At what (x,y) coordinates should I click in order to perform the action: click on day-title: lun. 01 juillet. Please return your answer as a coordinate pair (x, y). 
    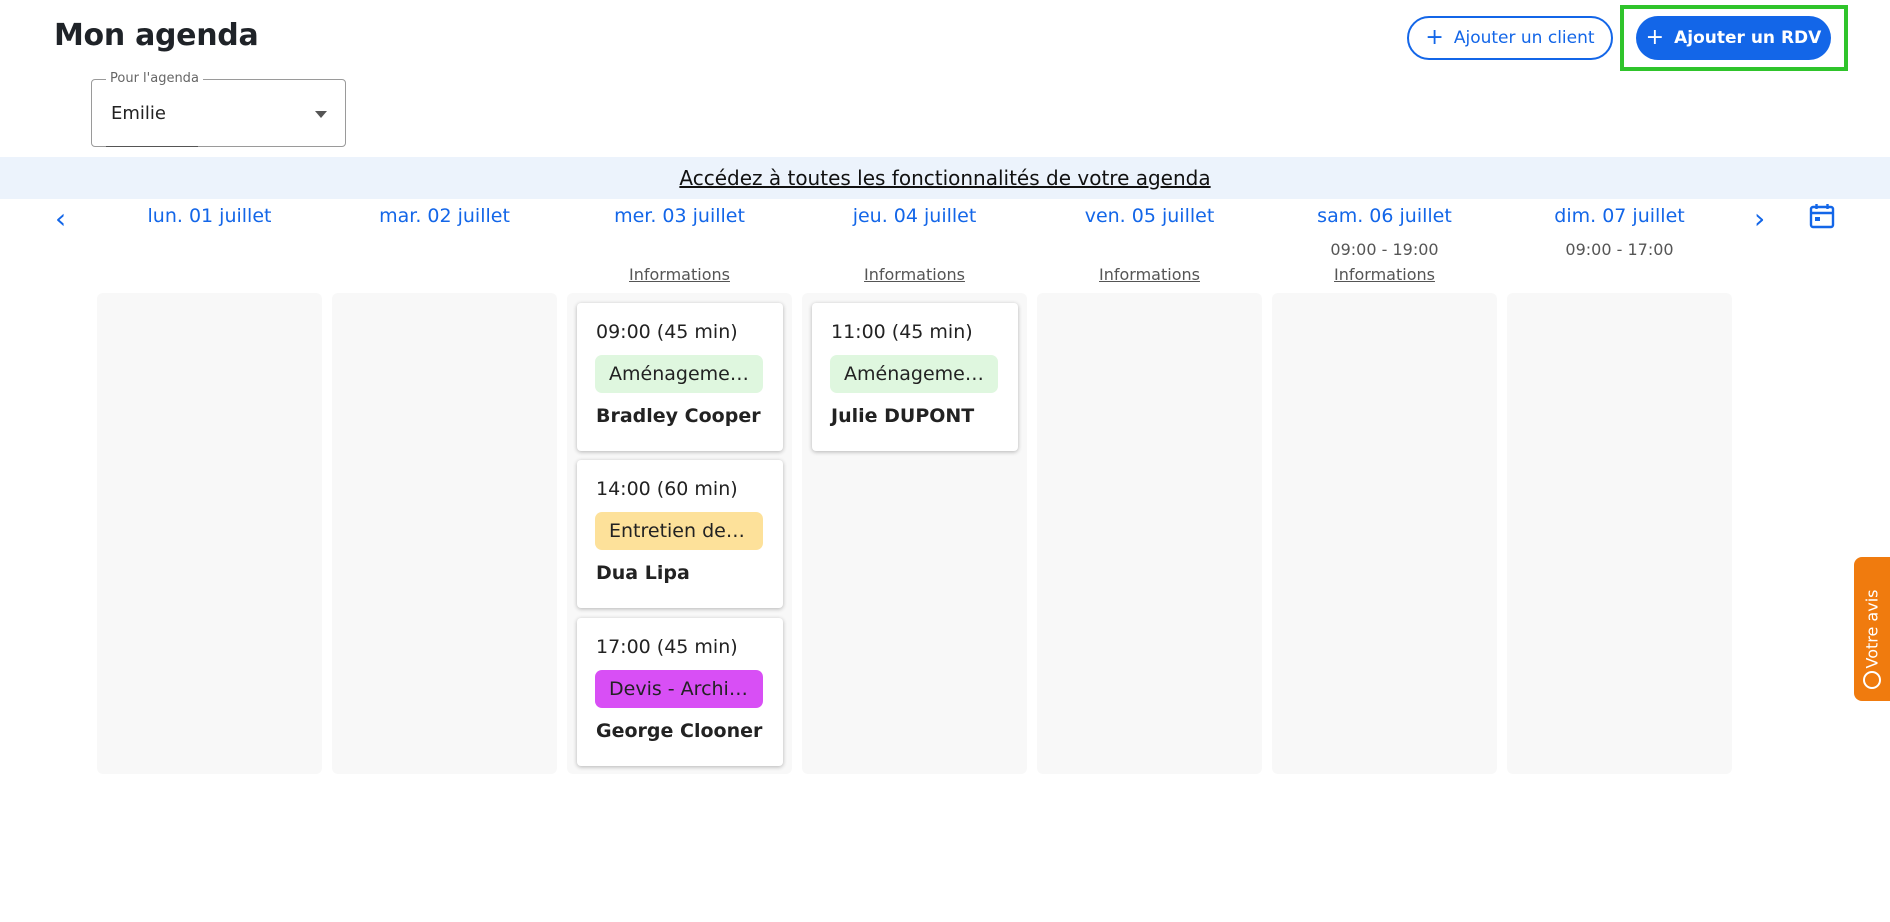
    Looking at the image, I should click on (209, 217).